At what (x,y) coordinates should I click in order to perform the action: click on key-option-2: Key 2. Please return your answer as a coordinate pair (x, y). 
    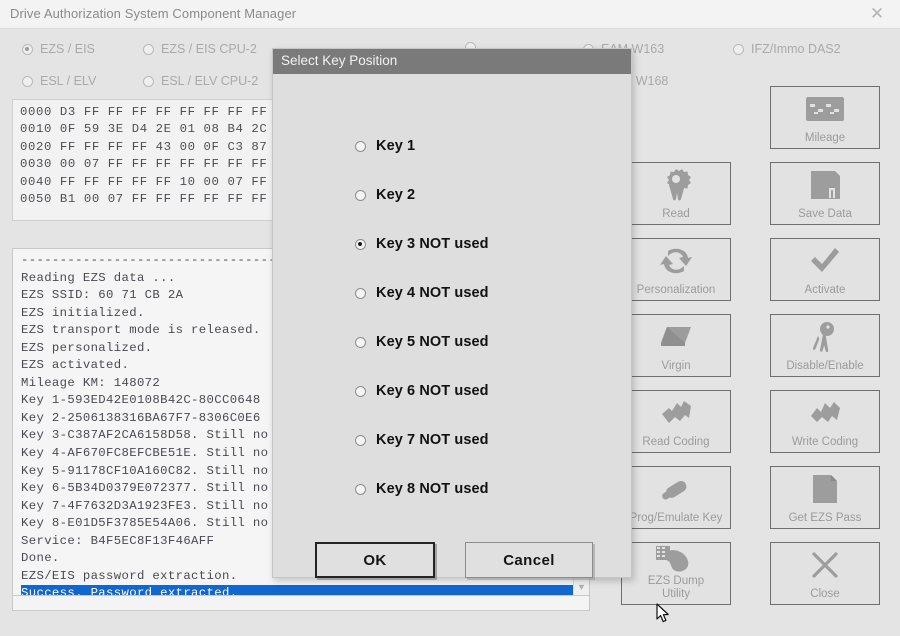
    Looking at the image, I should click on (385, 195).